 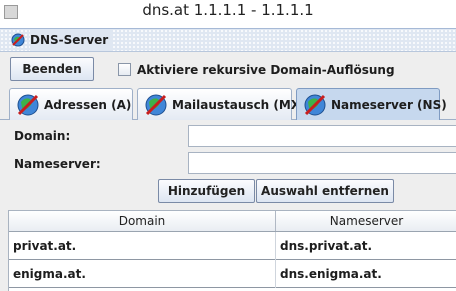 I want to click on tab-label: Mailaustausch (MX), so click(x=239, y=105).